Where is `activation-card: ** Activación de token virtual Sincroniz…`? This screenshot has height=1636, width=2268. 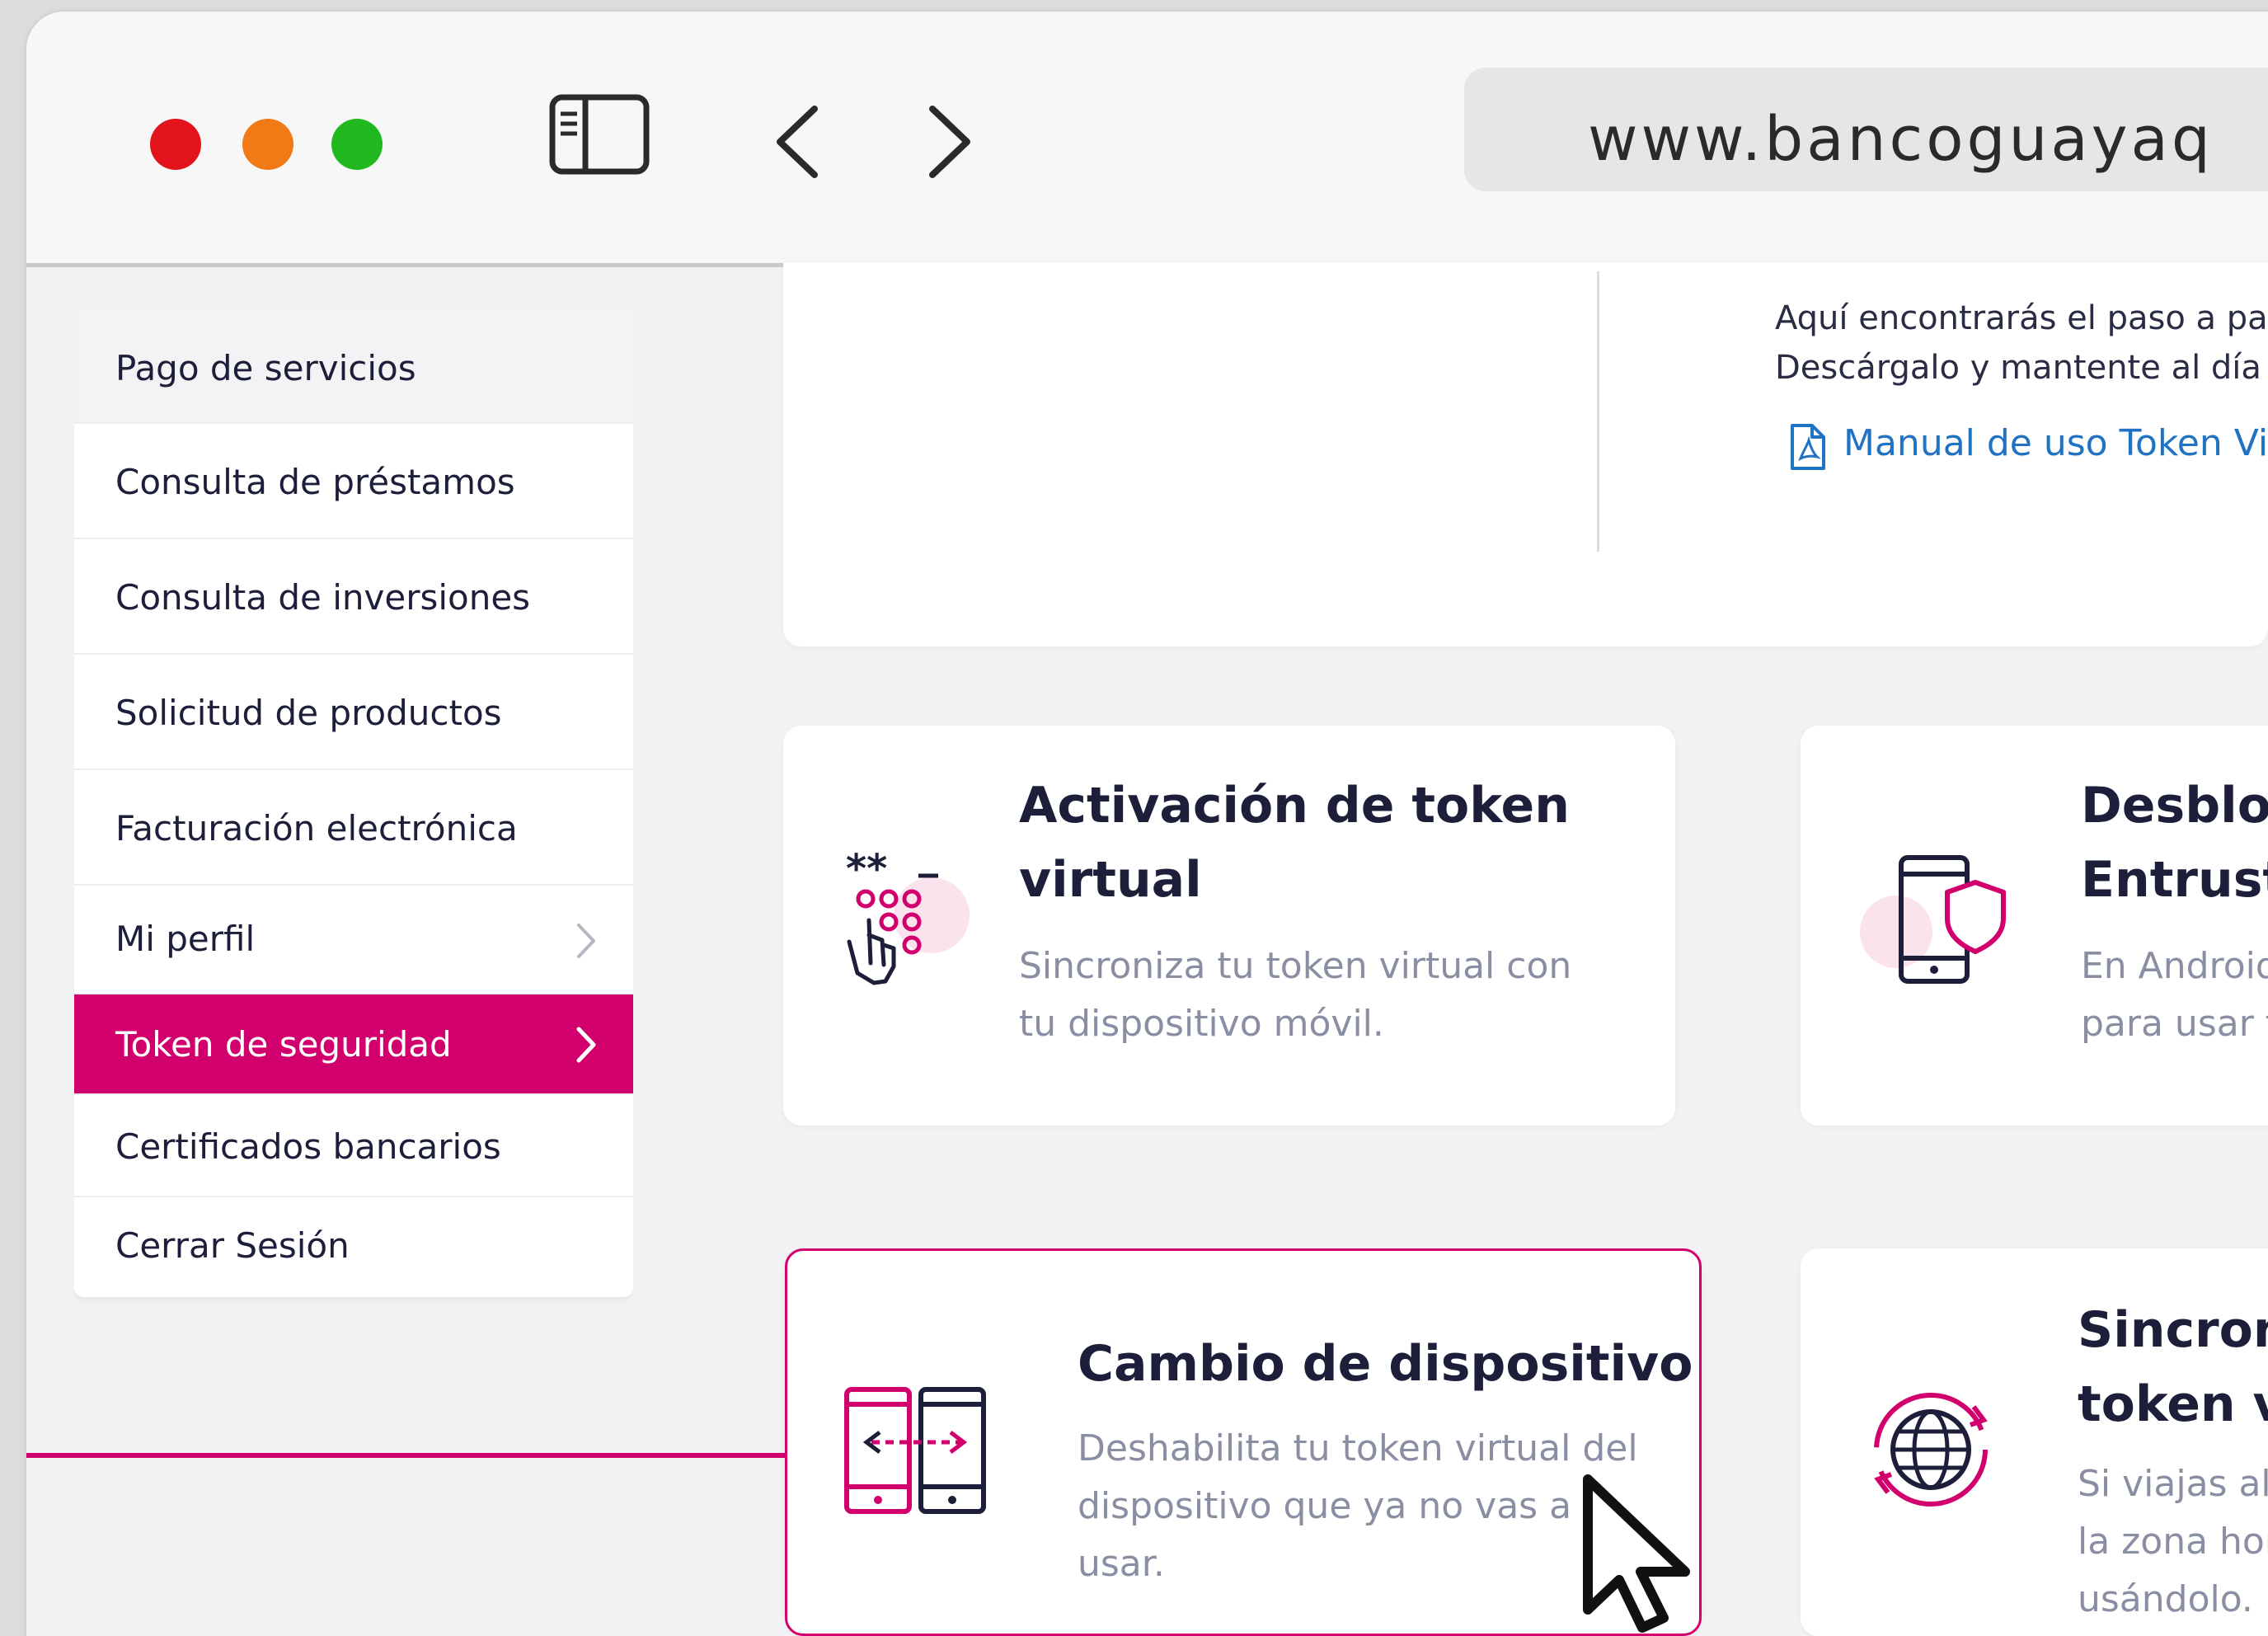
activation-card: ** Activación de token virtual Sincroniz… is located at coordinates (1229, 926).